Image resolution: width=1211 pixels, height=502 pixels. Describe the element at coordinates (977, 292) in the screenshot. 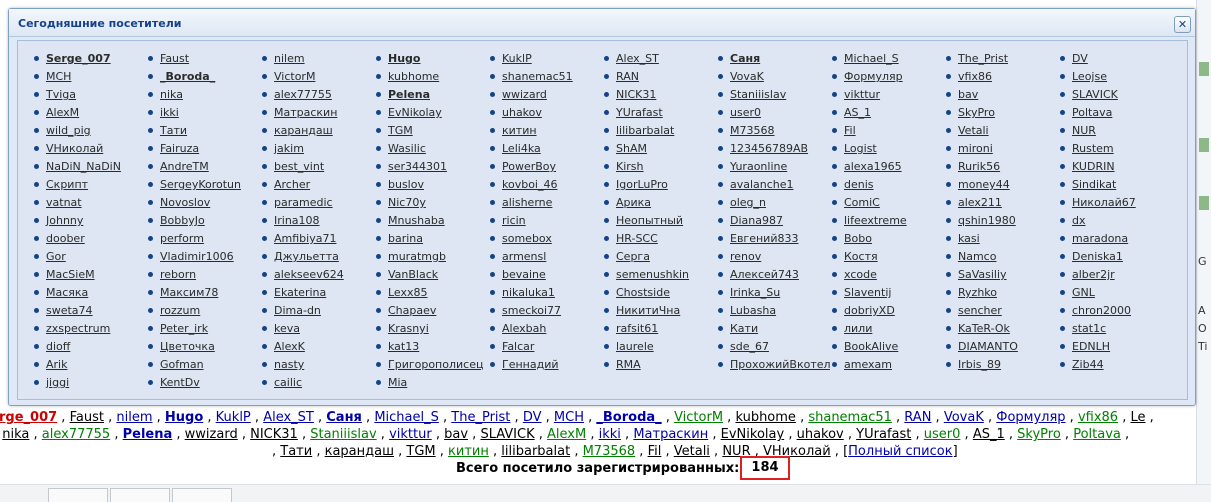

I see `visitor-link: Ryzhko` at that location.